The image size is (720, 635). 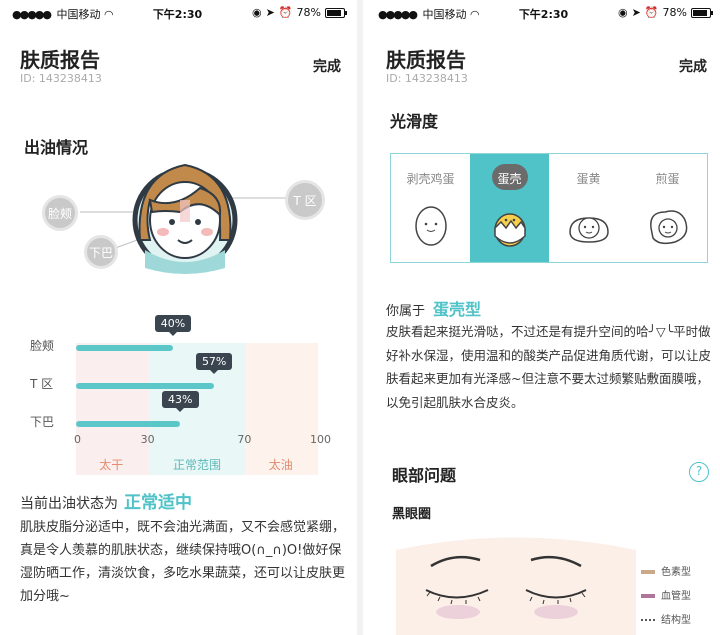 What do you see at coordinates (77, 439) in the screenshot?
I see `x-tick-label: 0` at bounding box center [77, 439].